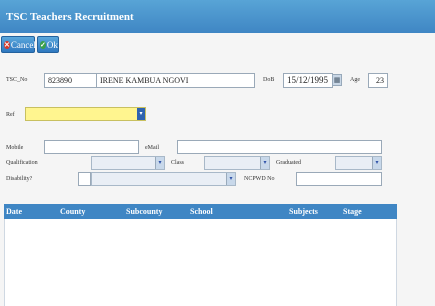 This screenshot has height=306, width=435. What do you see at coordinates (7, 44) in the screenshot?
I see `cancel-icon: ✕` at bounding box center [7, 44].